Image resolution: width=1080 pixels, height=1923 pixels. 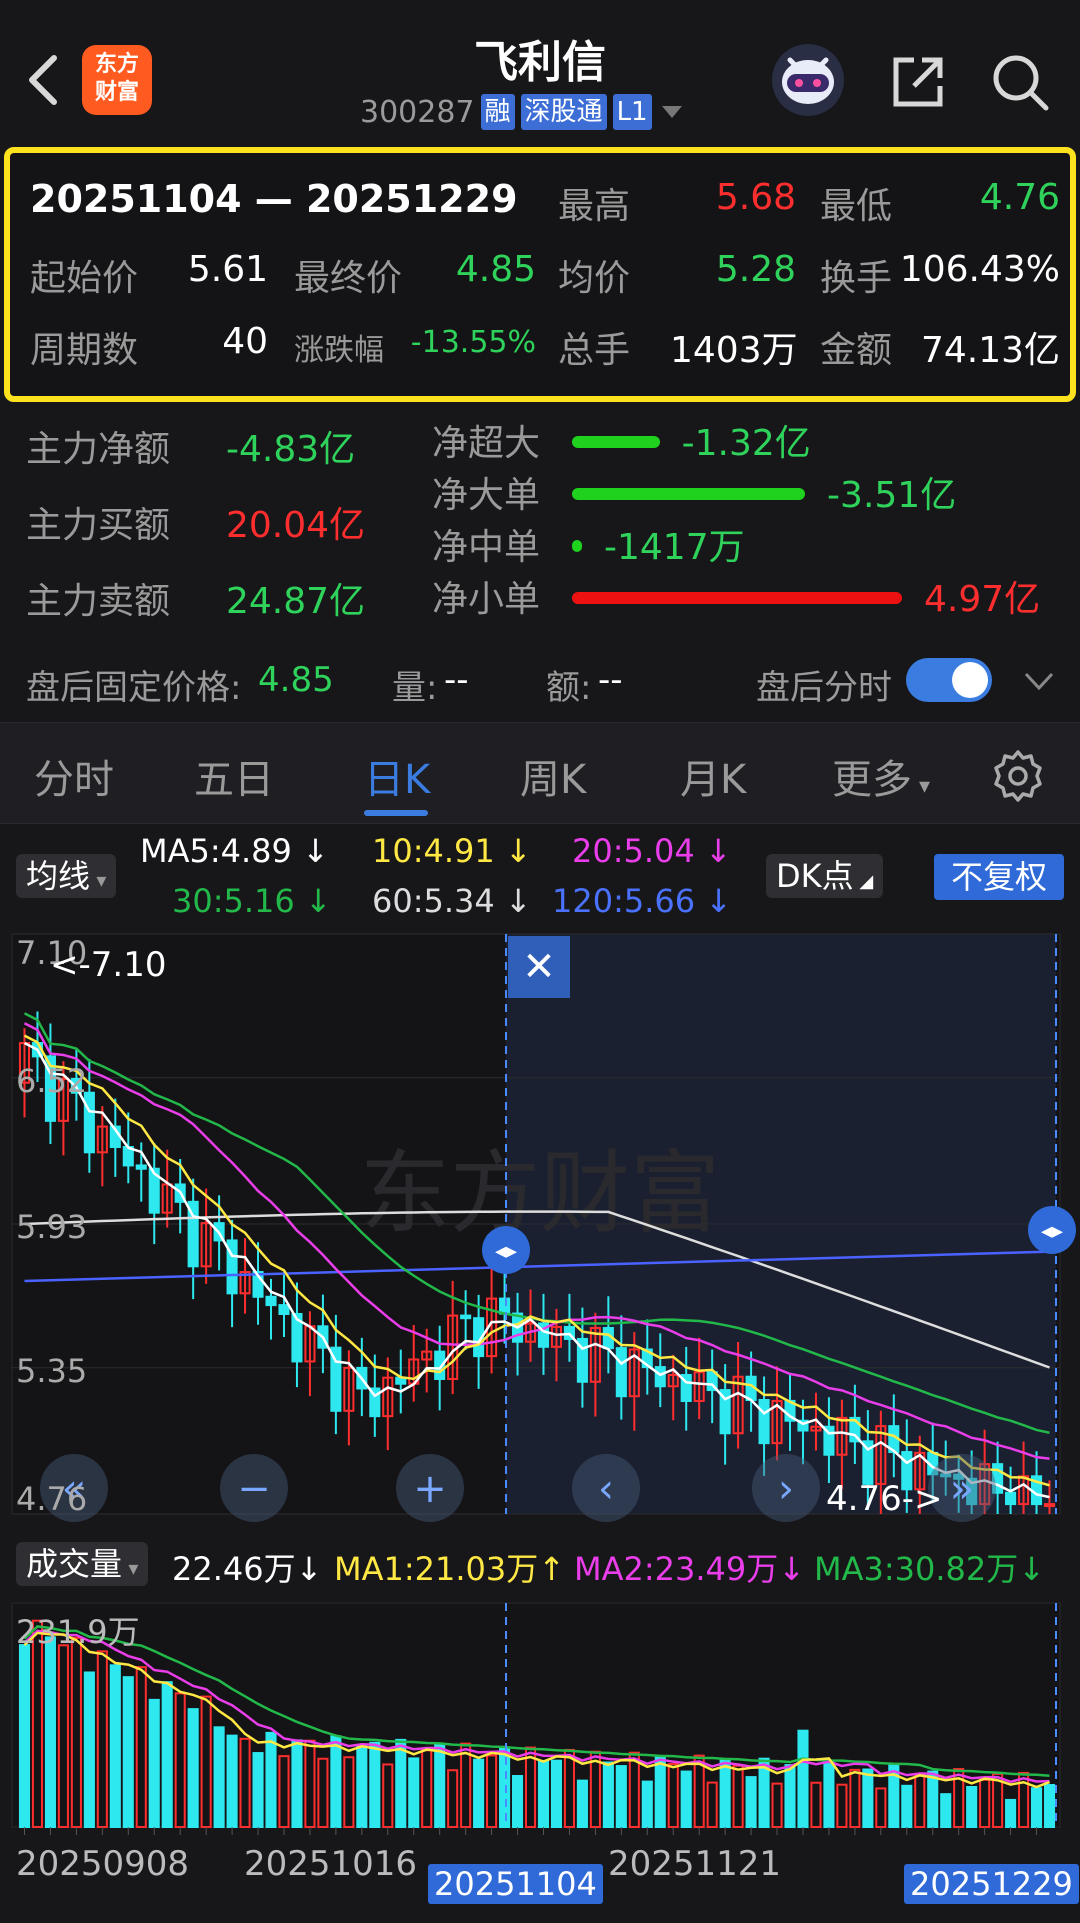 What do you see at coordinates (610, 680) in the screenshot?
I see `after-hours-amt: --` at bounding box center [610, 680].